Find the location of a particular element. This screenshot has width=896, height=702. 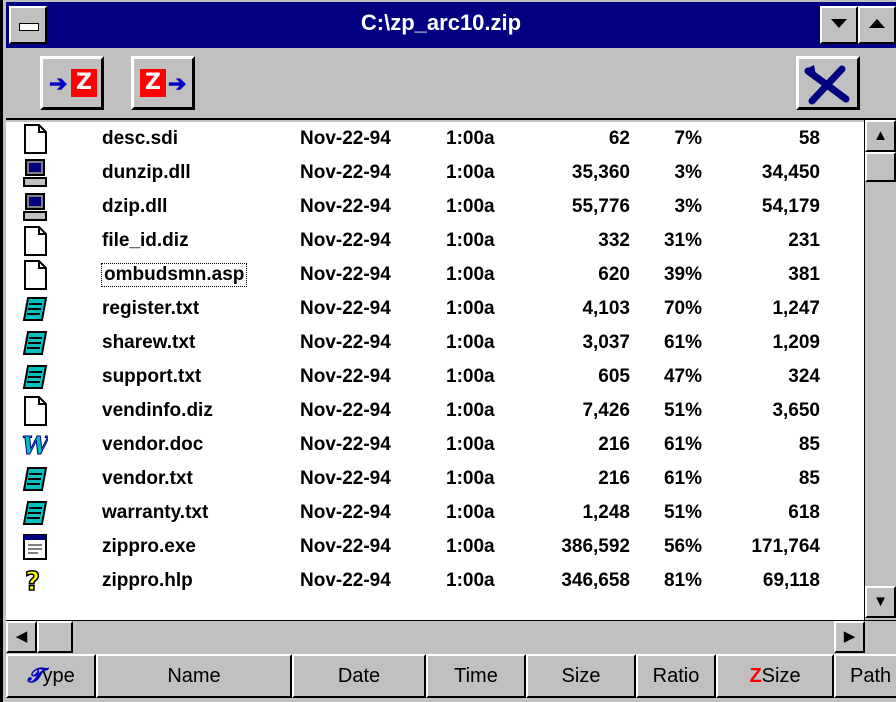

cell-zsize: 618 is located at coordinates (804, 512).